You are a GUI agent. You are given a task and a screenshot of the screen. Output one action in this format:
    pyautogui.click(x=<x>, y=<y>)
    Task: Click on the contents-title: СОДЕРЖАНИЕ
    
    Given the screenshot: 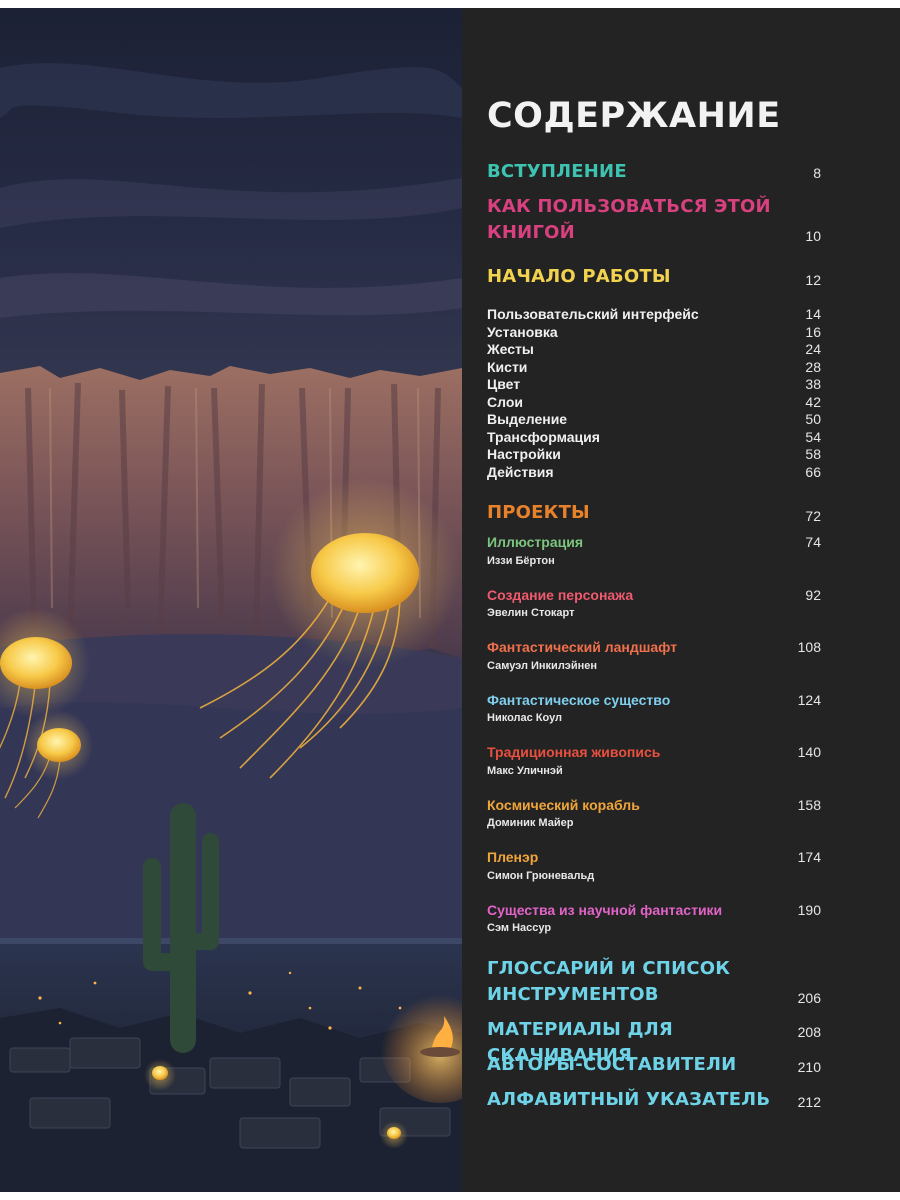 What is the action you would take?
    pyautogui.click(x=634, y=116)
    